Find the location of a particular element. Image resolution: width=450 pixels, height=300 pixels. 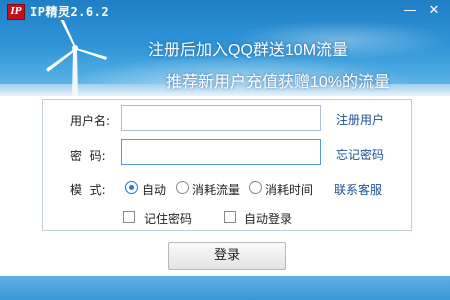

promo-text: 推荐新用户充值获赠10%的流量 is located at coordinates (278, 82).